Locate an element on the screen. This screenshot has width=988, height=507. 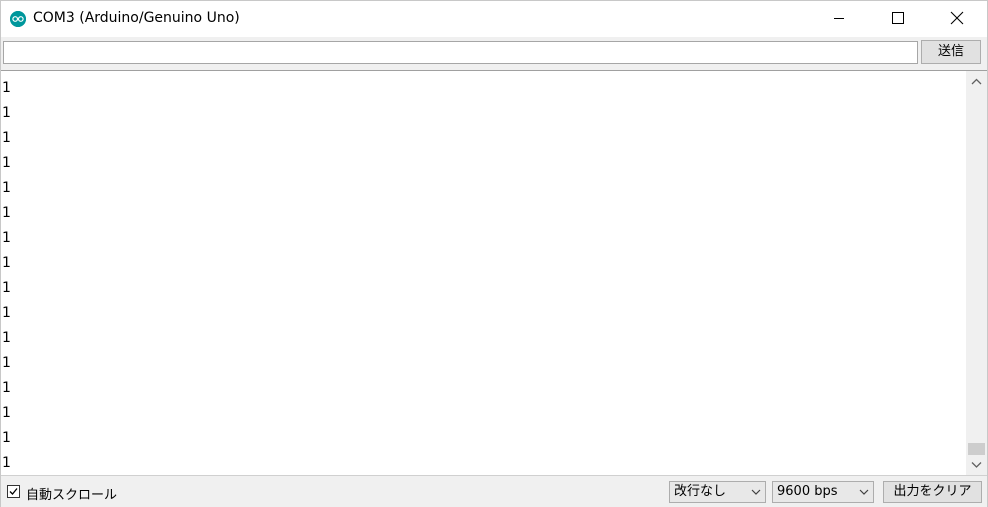
clear-output-button: 出力をクリア is located at coordinates (932, 492).